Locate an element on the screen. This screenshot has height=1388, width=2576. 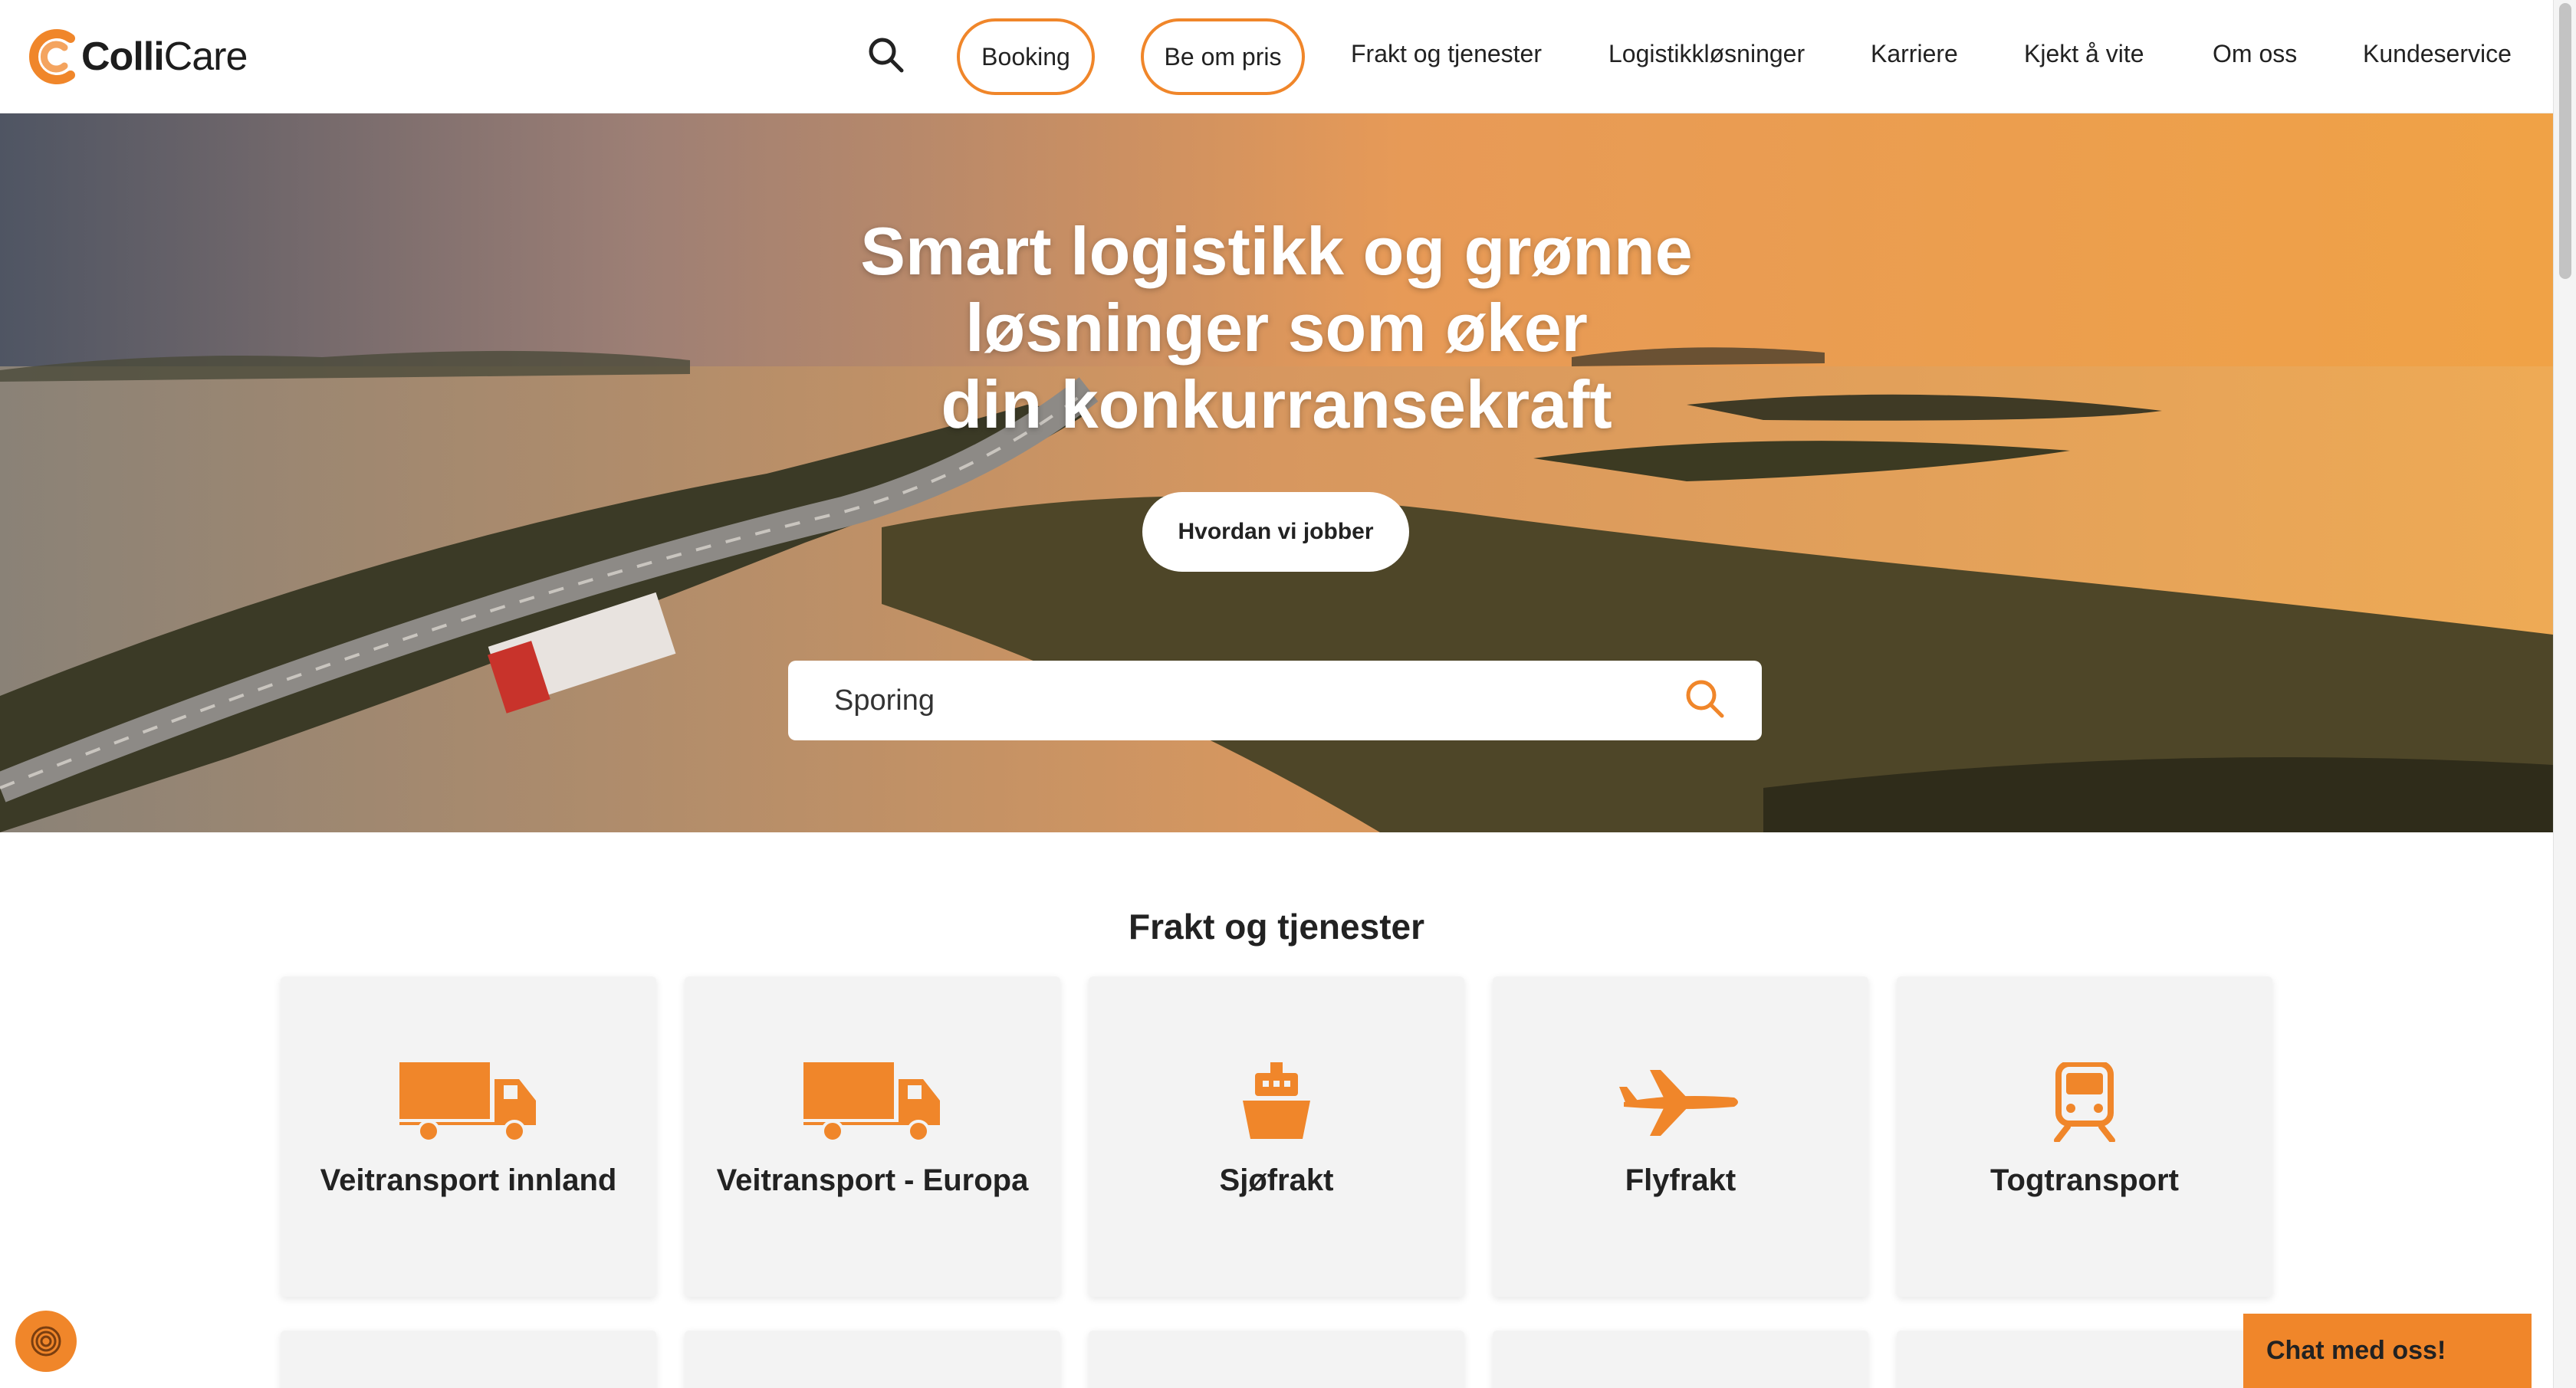
service-card-sjofrakt: Sjøfrakt is located at coordinates (1276, 1136).